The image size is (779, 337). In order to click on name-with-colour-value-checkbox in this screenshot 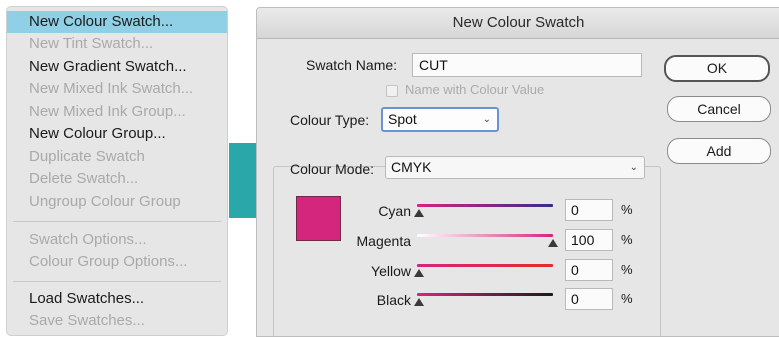, I will do `click(392, 91)`.